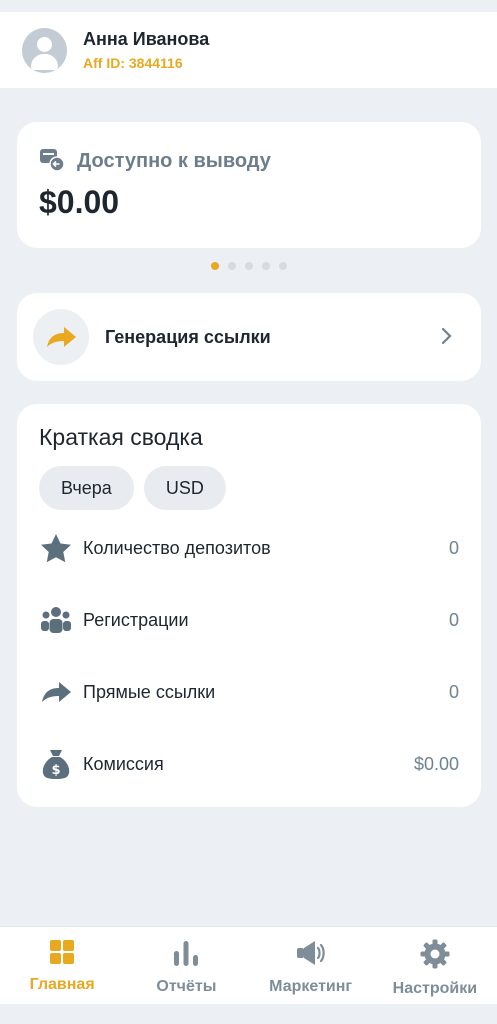  Describe the element at coordinates (436, 763) in the screenshot. I see `row-value: $0.00` at that location.